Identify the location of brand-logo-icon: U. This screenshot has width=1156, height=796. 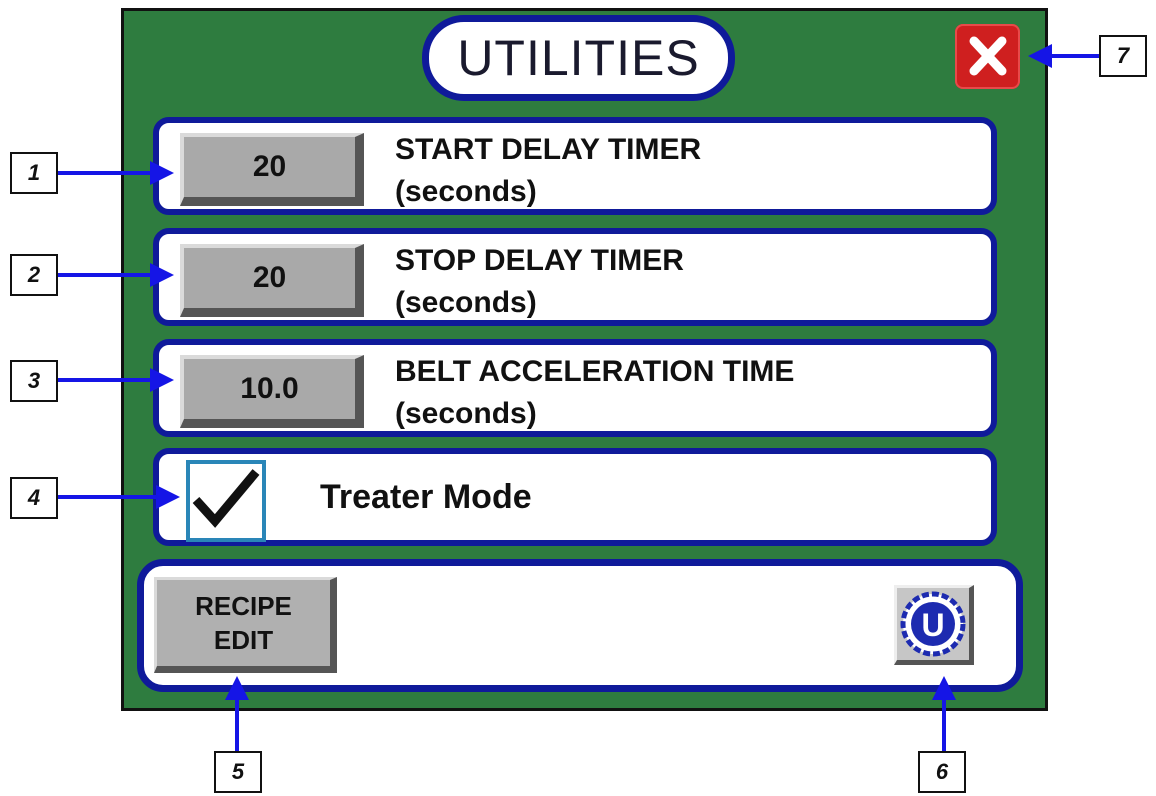
(933, 624).